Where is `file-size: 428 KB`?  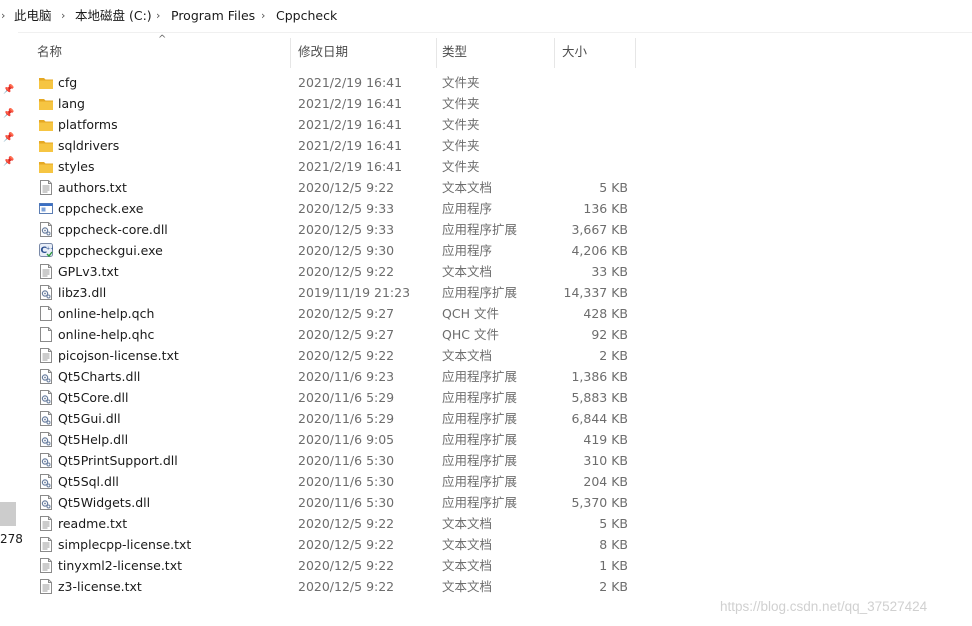
file-size: 428 KB is located at coordinates (605, 313).